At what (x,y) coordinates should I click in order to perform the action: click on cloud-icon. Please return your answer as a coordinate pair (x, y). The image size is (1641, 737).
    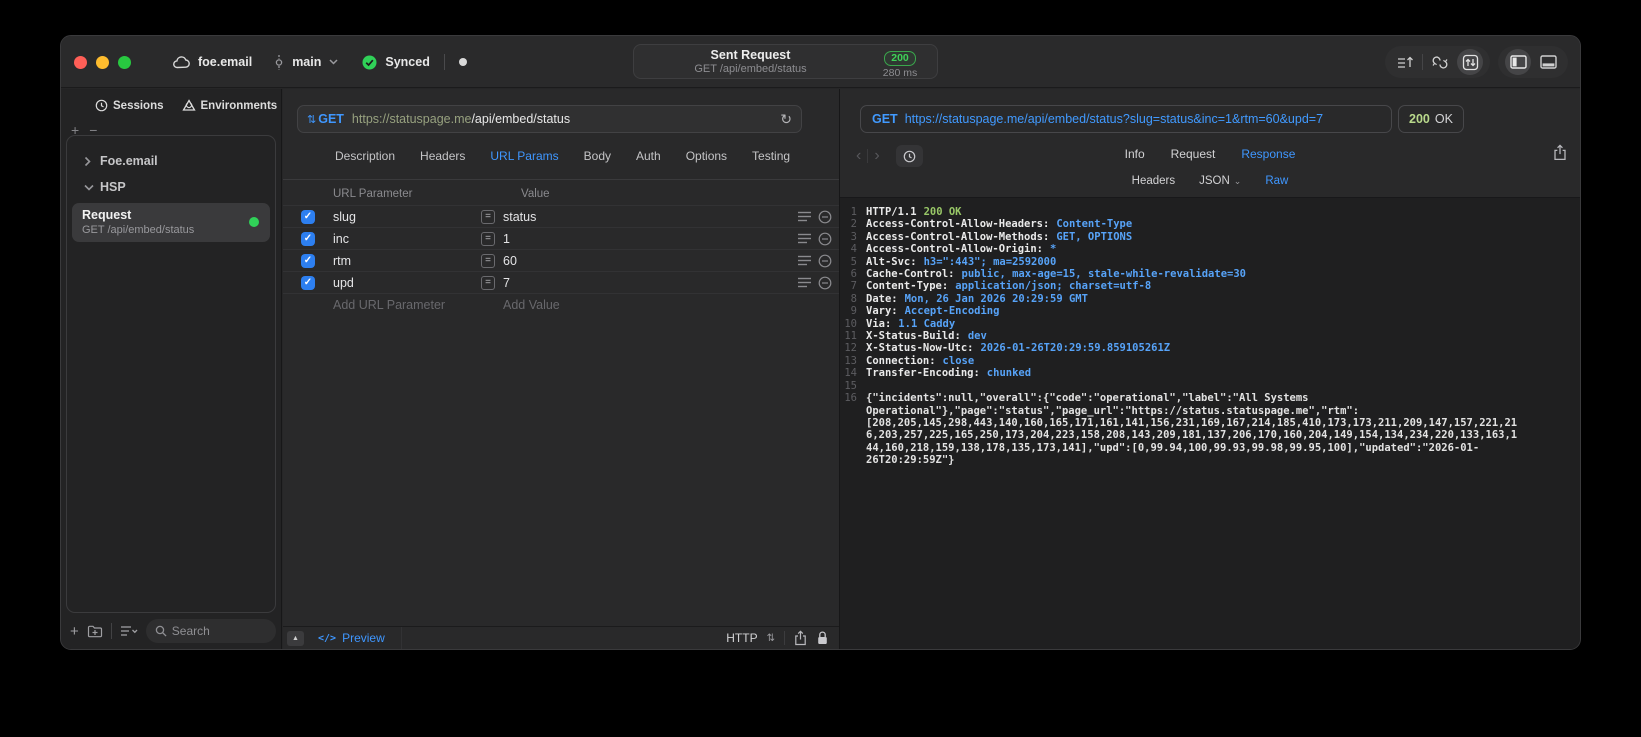
    Looking at the image, I should click on (181, 62).